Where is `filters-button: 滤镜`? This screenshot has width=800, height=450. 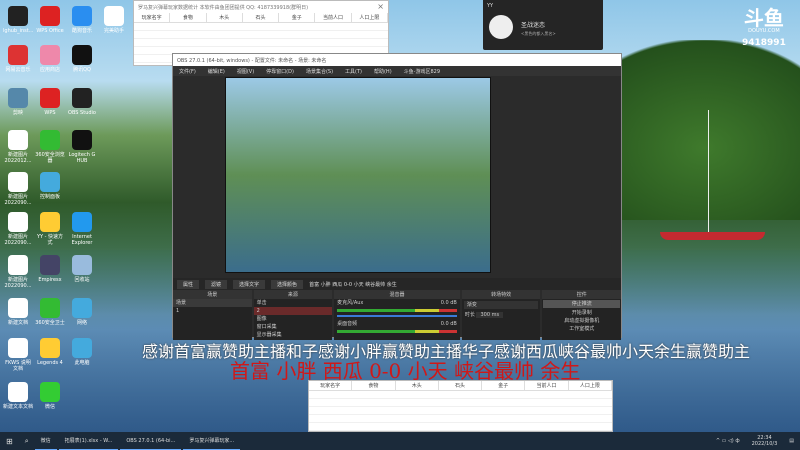
filters-button: 滤镜 is located at coordinates (216, 284).